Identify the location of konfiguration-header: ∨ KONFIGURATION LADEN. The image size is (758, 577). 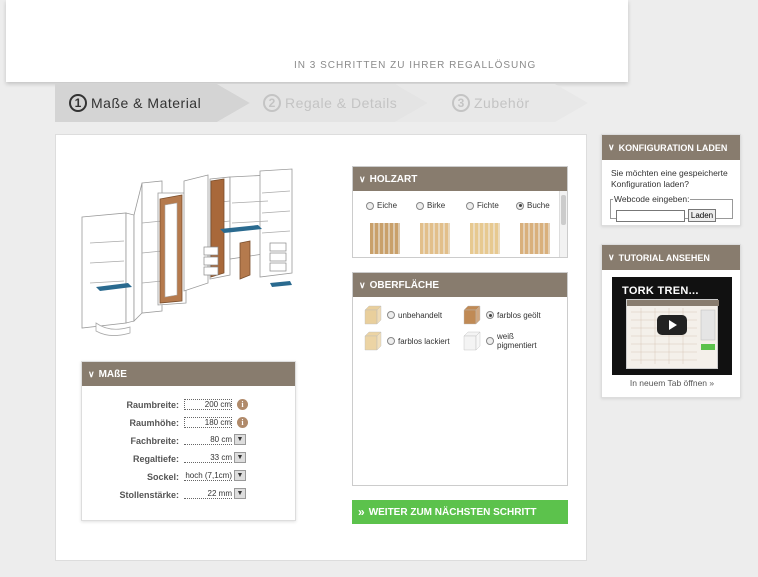
(671, 147).